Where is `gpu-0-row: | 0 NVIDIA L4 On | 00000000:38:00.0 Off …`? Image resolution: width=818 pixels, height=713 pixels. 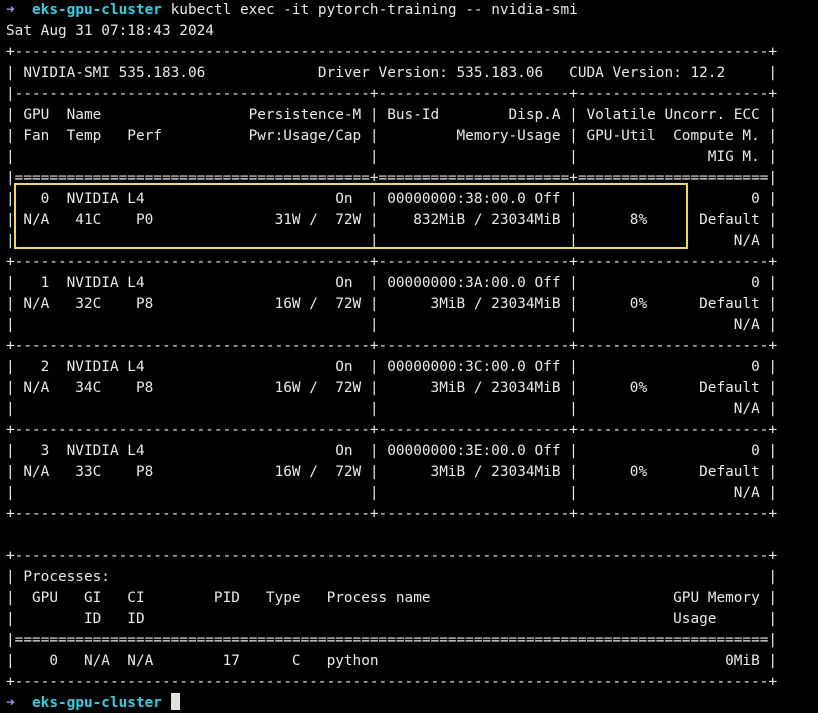
gpu-0-row: | 0 NVIDIA L4 On | 00000000:38:00.0 Off … is located at coordinates (392, 199).